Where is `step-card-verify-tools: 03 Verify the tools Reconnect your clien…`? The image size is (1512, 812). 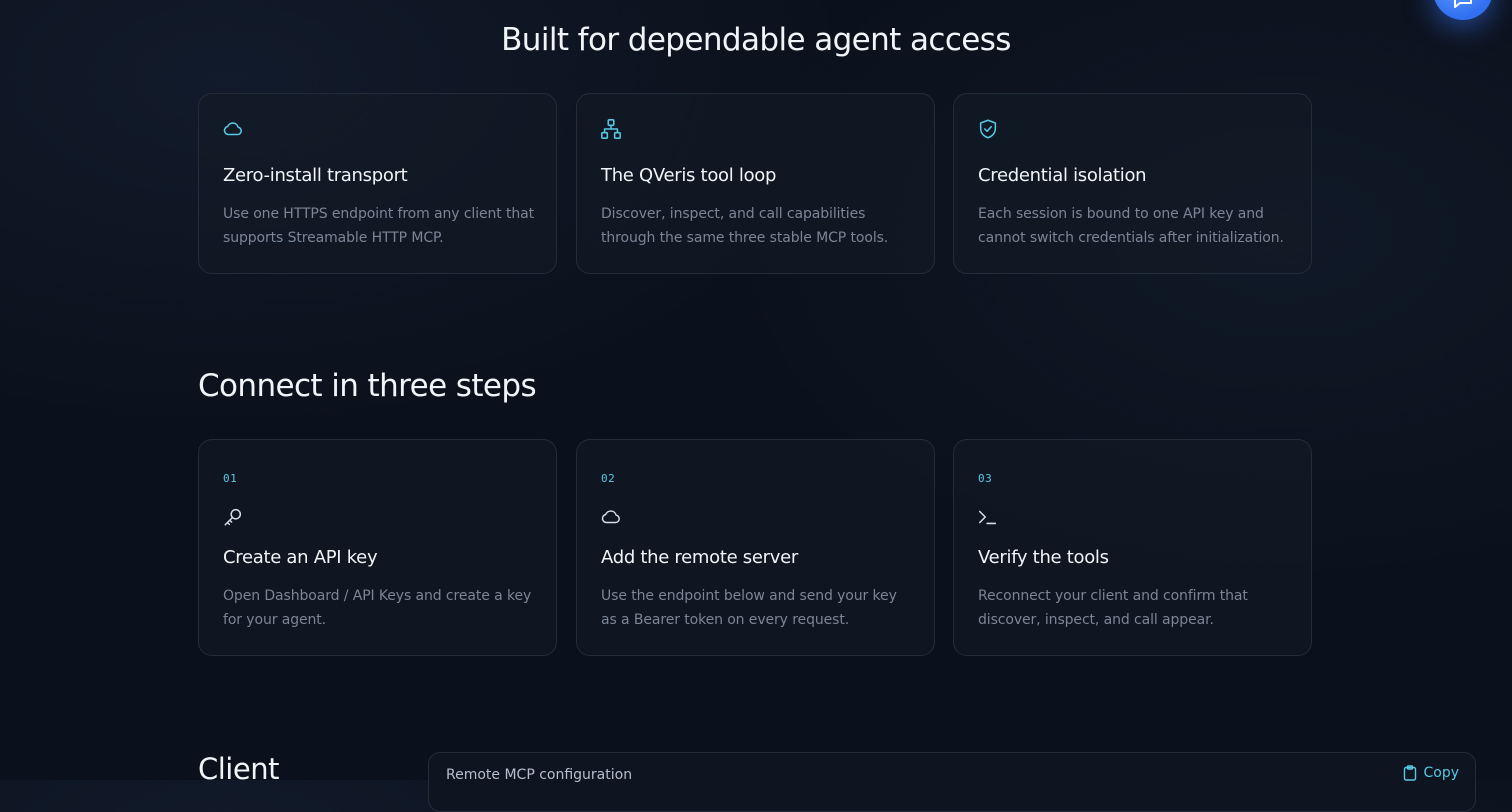 step-card-verify-tools: 03 Verify the tools Reconnect your clien… is located at coordinates (1132, 547).